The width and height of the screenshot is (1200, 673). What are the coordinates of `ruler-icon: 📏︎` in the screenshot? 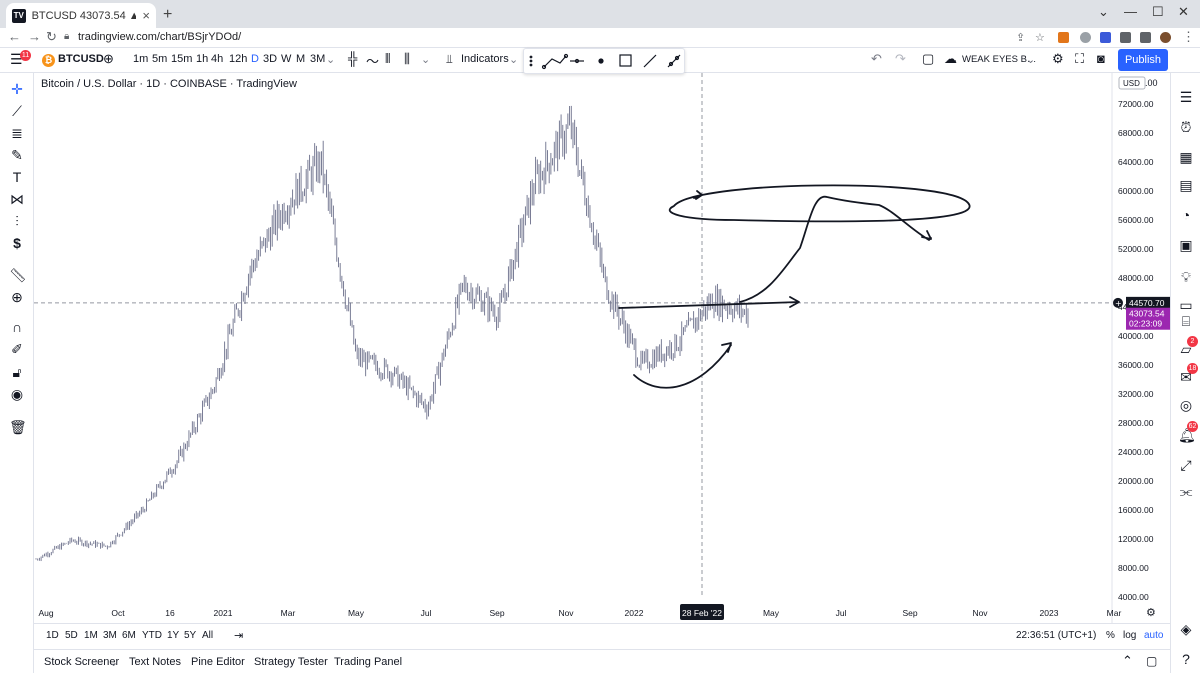 It's located at (18, 275).